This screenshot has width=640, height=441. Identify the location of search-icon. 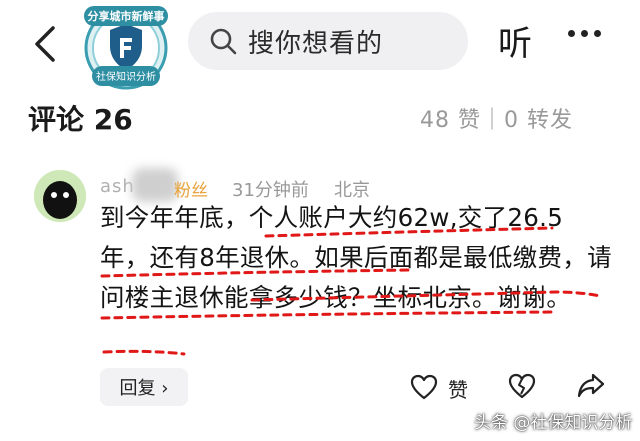
(223, 41).